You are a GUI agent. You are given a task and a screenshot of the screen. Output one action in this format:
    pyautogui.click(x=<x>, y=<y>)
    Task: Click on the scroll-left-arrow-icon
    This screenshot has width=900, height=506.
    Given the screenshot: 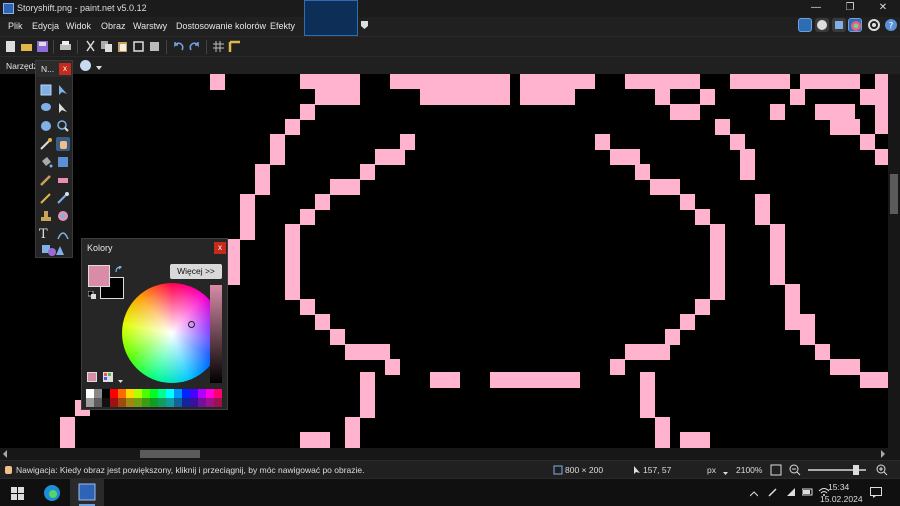 What is the action you would take?
    pyautogui.click(x=5, y=455)
    